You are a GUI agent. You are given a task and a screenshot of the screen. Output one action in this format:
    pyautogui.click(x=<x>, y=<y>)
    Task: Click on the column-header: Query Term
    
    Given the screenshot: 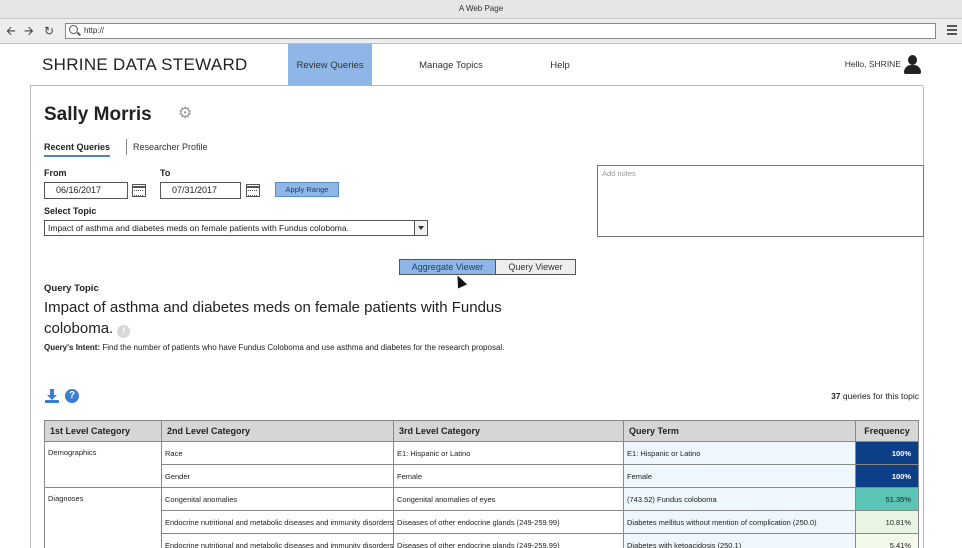 What is the action you would take?
    pyautogui.click(x=739, y=431)
    